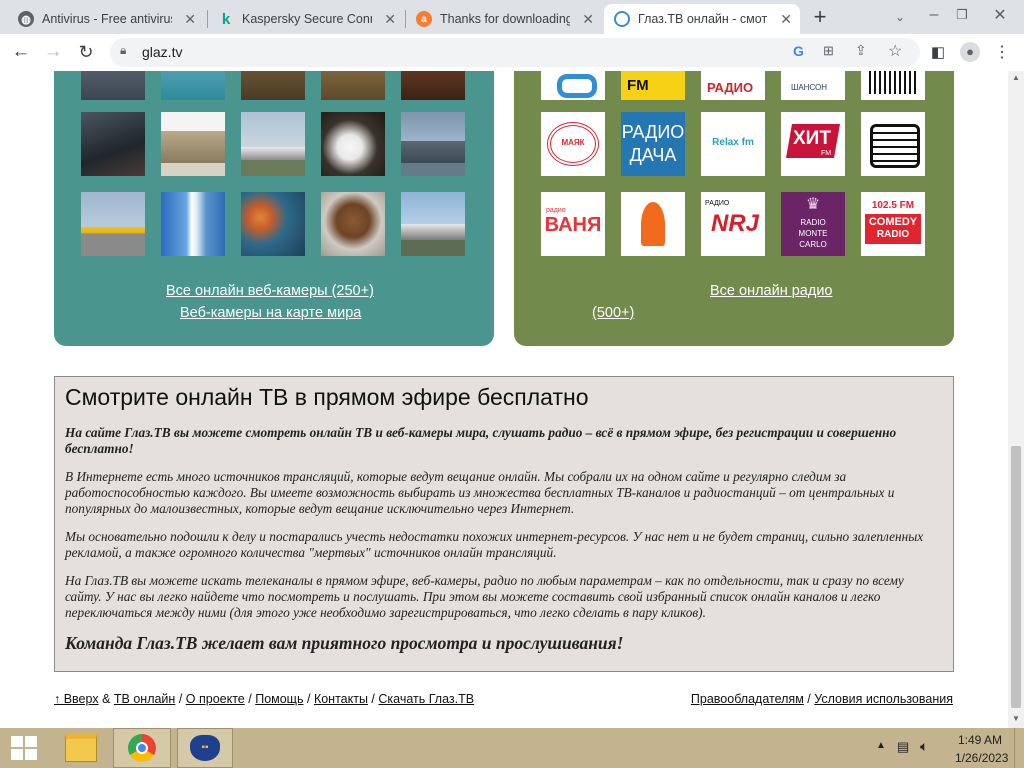 The image size is (1024, 768). What do you see at coordinates (1016, 718) in the screenshot?
I see `scroll-down-icon: ▼` at bounding box center [1016, 718].